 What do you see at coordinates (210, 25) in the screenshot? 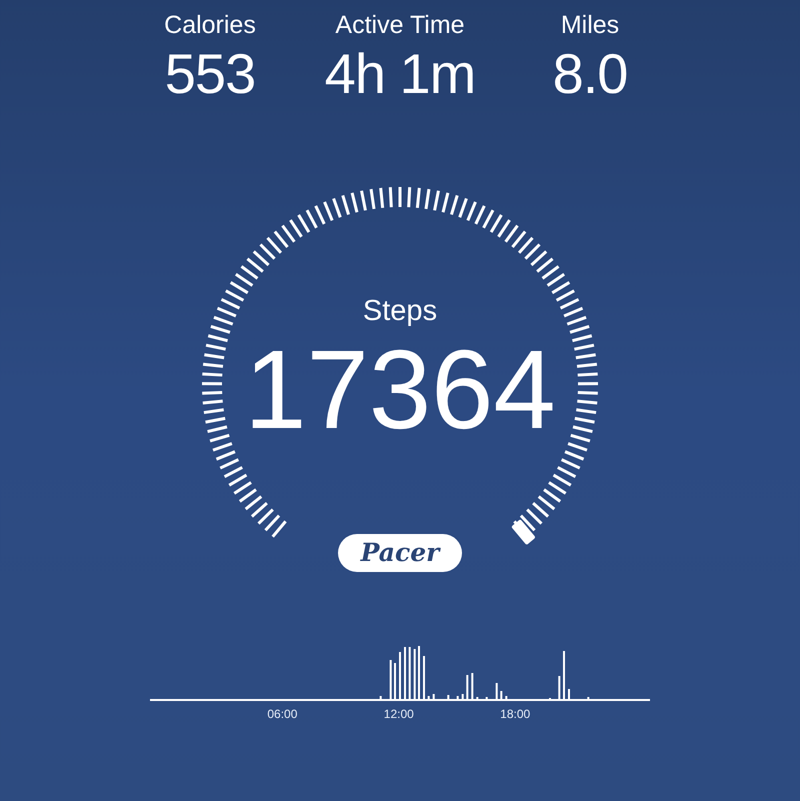
I see `stat-label: Calories` at bounding box center [210, 25].